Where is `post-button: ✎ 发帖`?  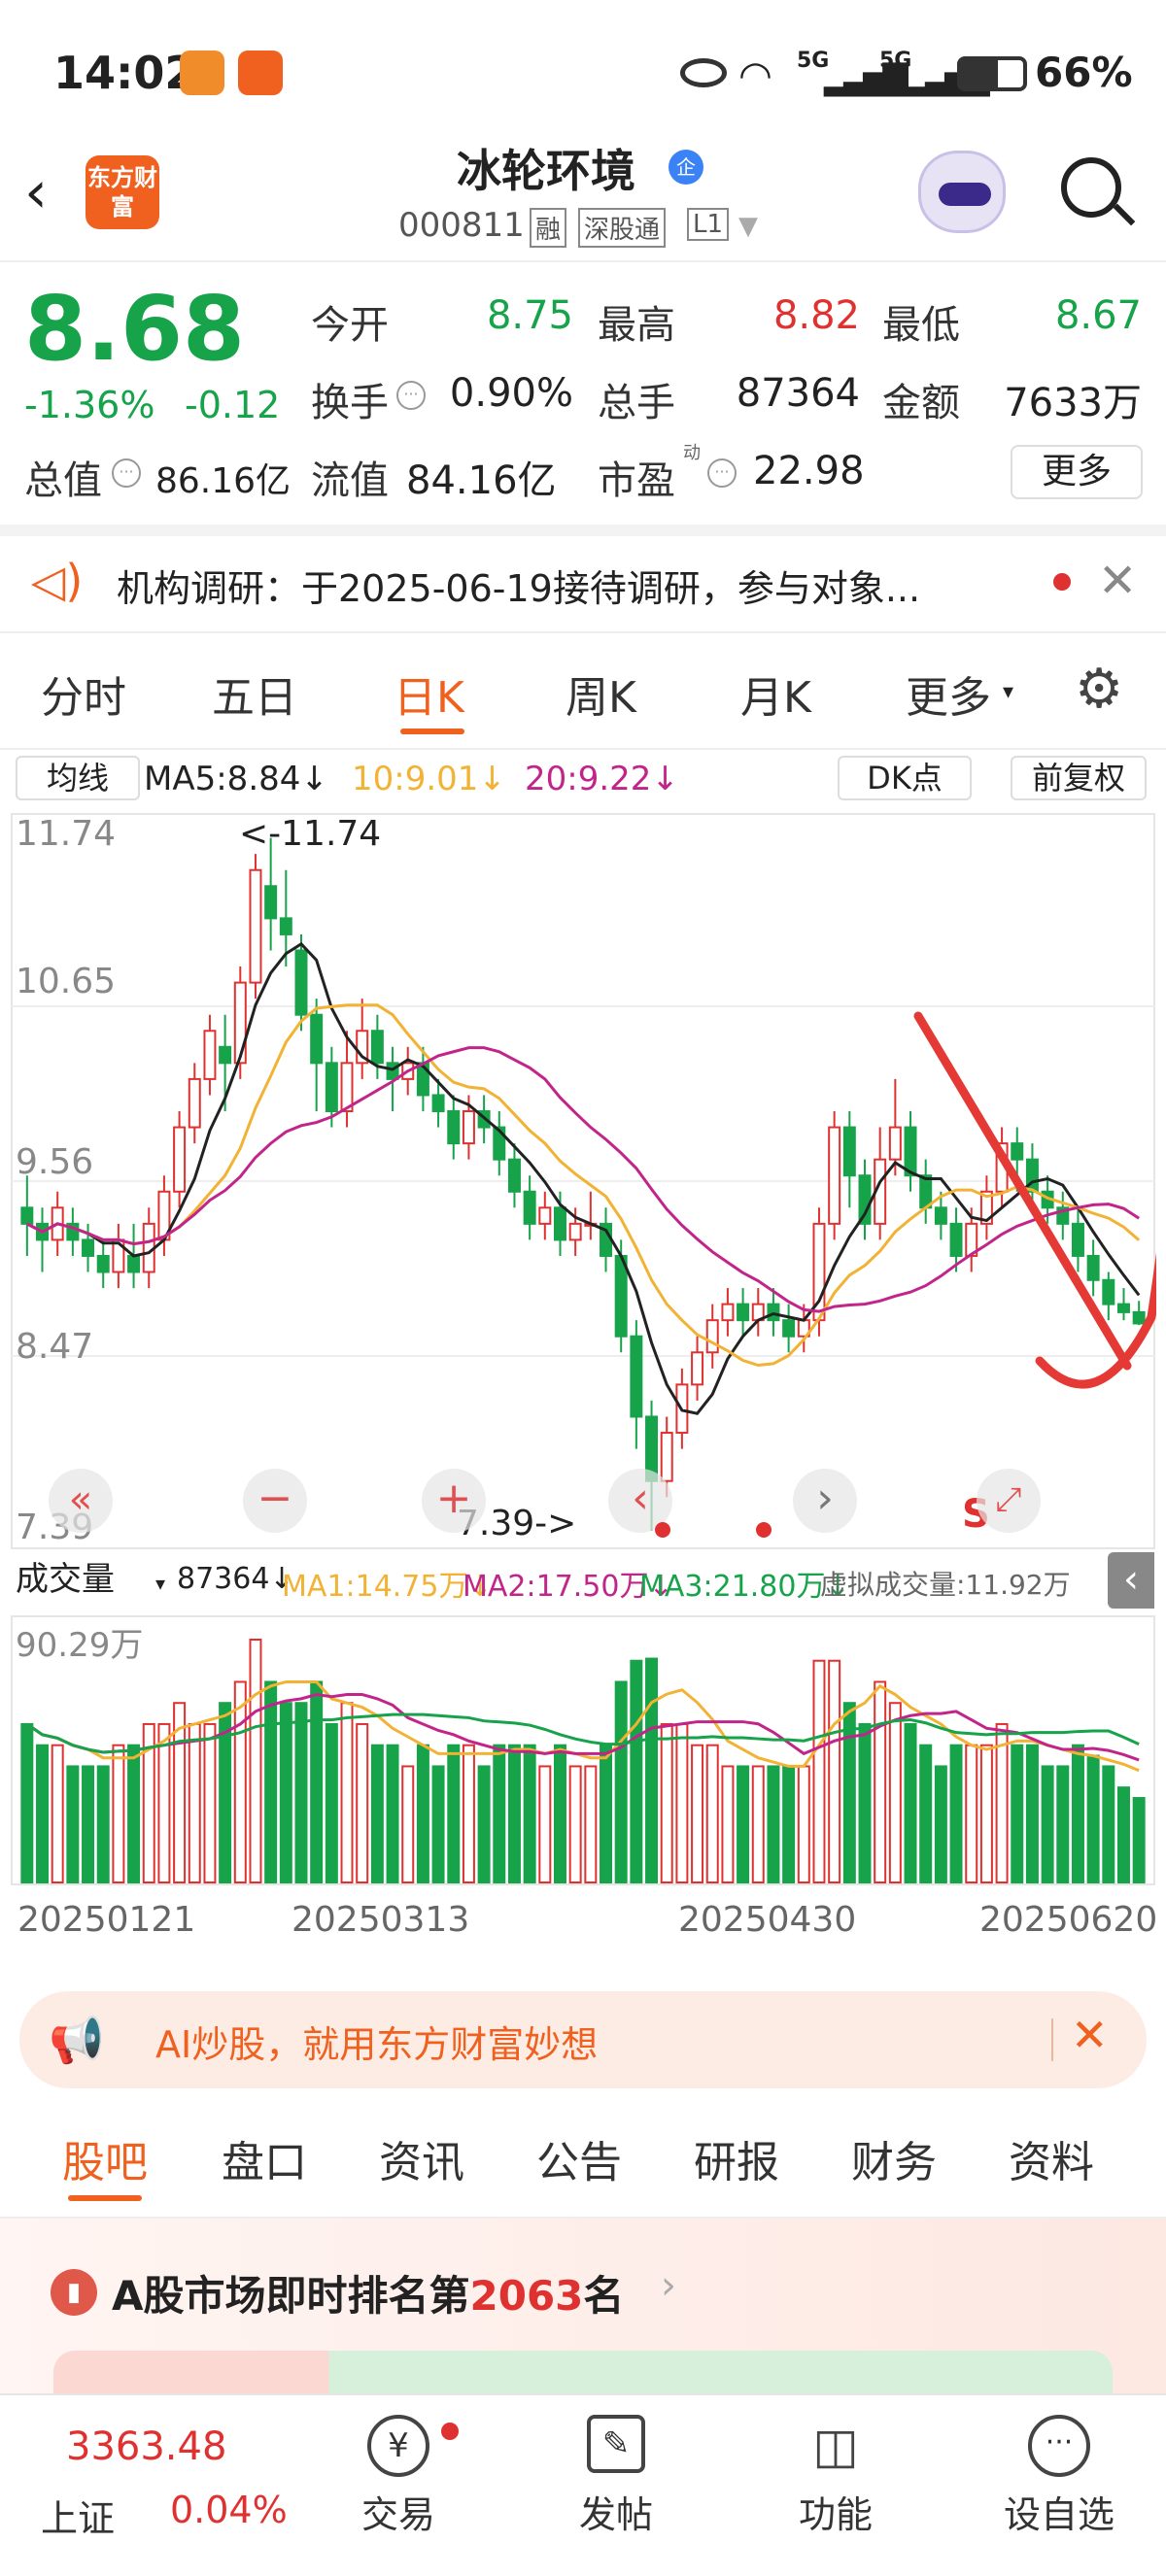
post-button: ✎ 发帖 is located at coordinates (616, 2476).